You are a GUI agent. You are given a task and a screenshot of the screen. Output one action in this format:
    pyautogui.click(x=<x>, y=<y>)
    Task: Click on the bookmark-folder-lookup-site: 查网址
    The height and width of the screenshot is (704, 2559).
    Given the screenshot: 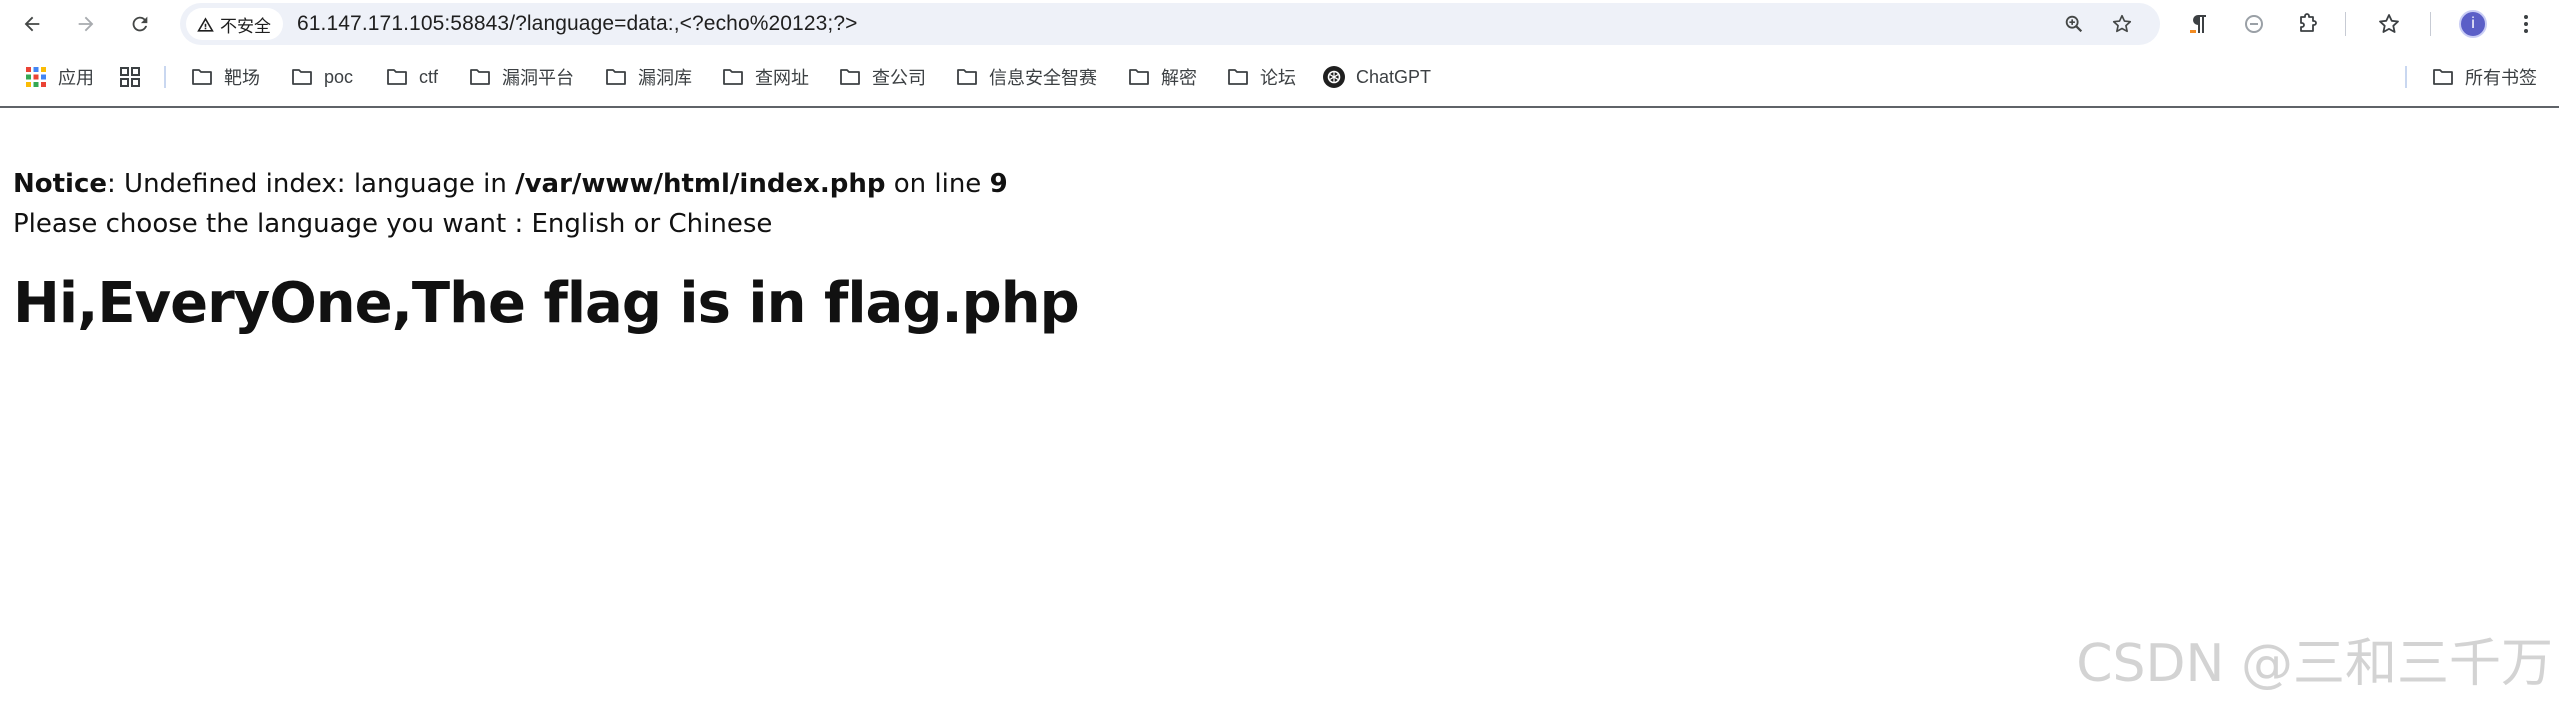 What is the action you would take?
    pyautogui.click(x=765, y=77)
    